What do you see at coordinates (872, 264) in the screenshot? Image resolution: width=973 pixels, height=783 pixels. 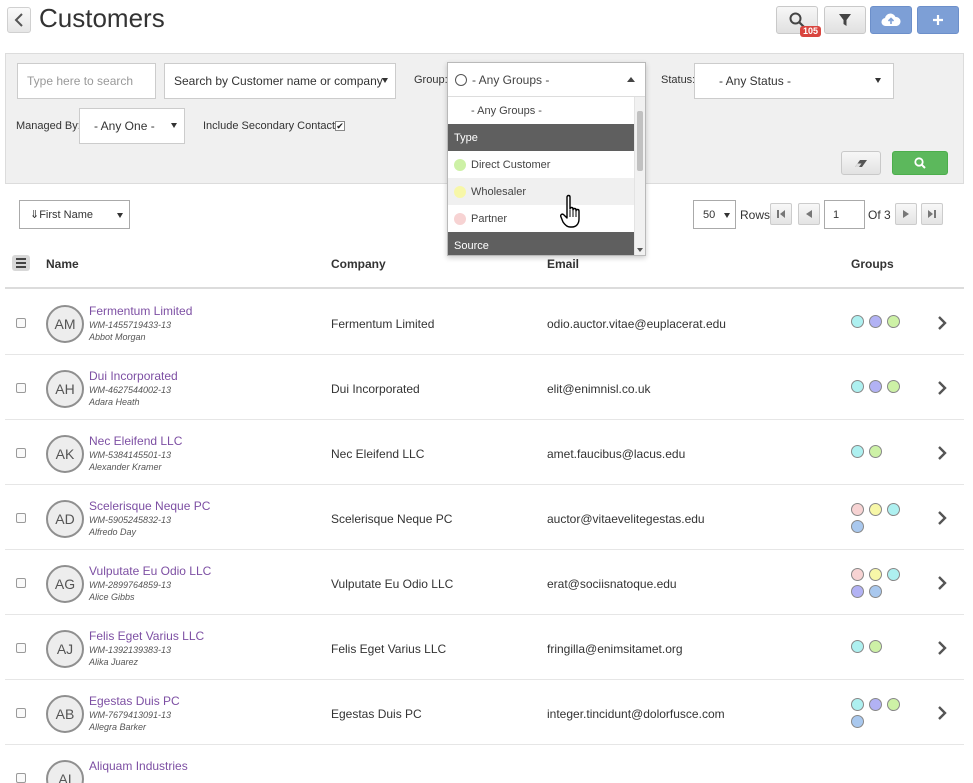 I see `column-header-groups: Groups` at bounding box center [872, 264].